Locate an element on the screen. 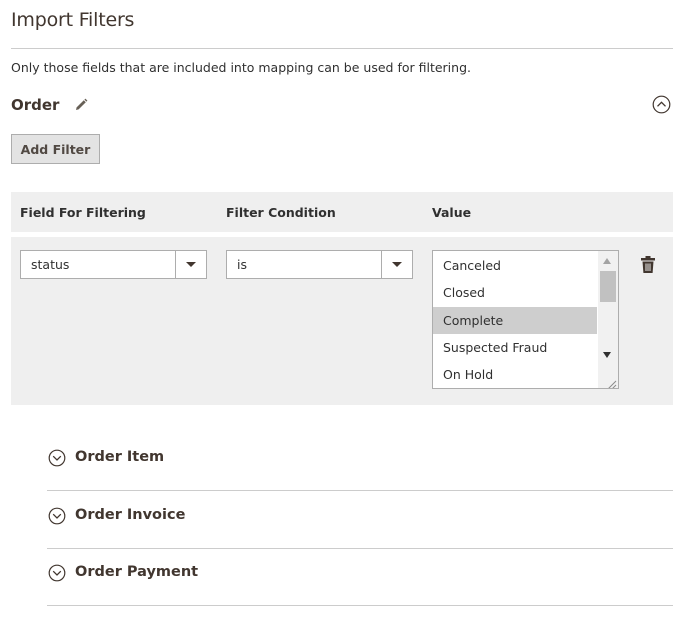  section-title: Order is located at coordinates (35, 105).